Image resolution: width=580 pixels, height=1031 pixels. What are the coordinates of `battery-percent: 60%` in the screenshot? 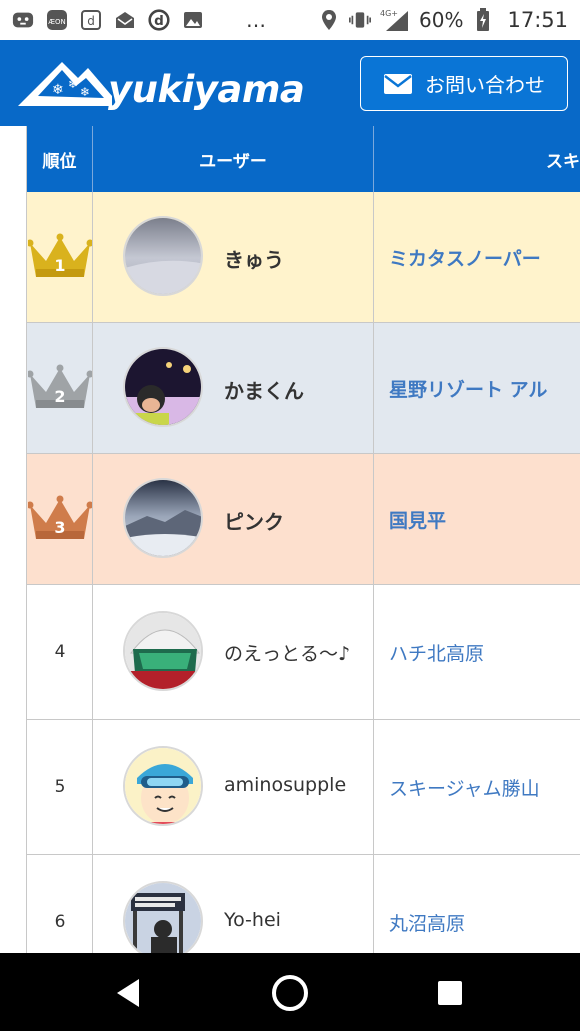 It's located at (441, 20).